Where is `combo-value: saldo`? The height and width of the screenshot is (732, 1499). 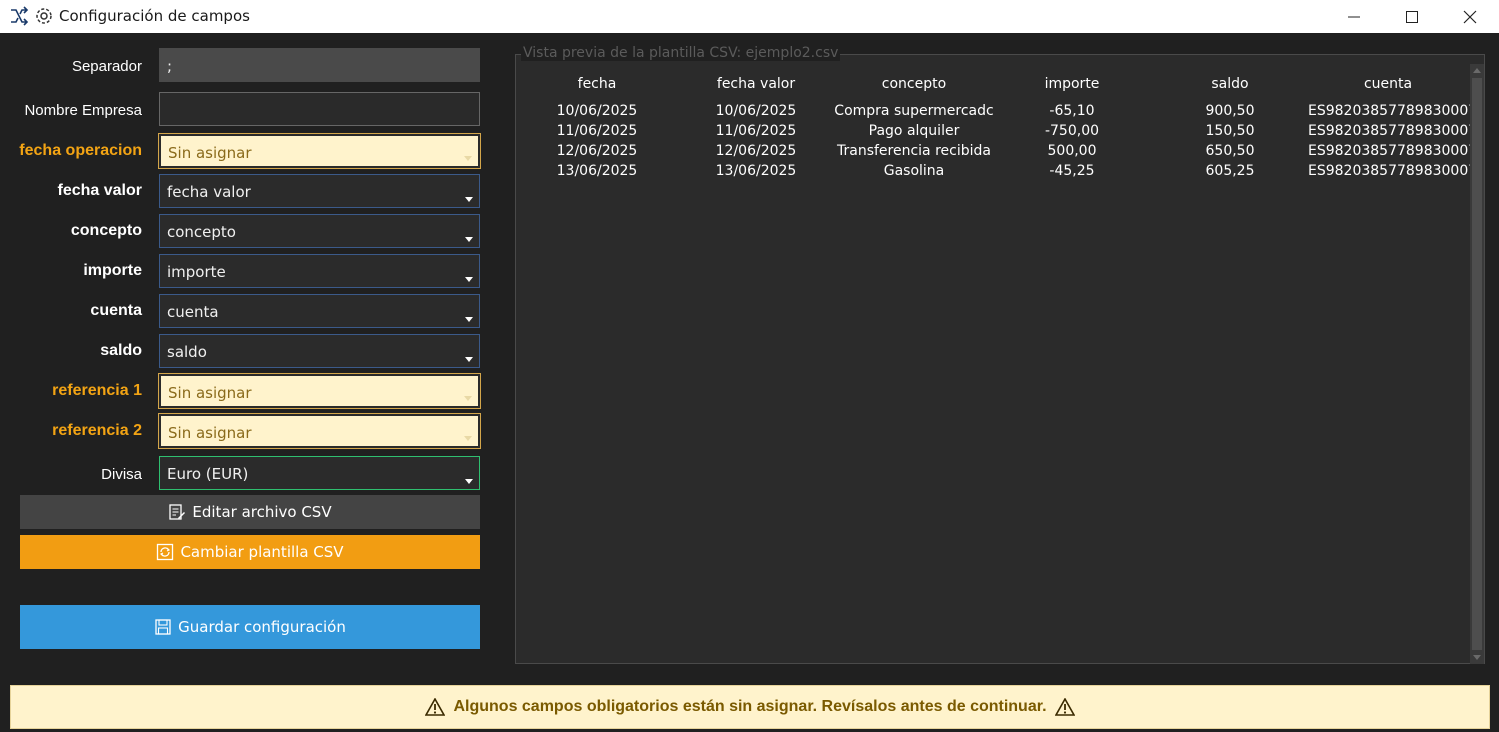
combo-value: saldo is located at coordinates (187, 352).